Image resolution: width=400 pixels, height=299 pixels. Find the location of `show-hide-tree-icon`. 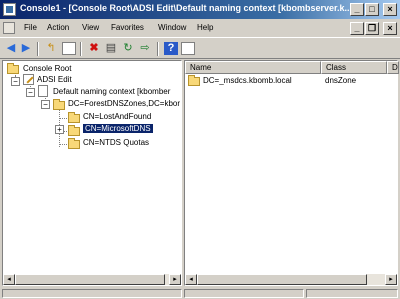

show-hide-tree-icon is located at coordinates (69, 48).